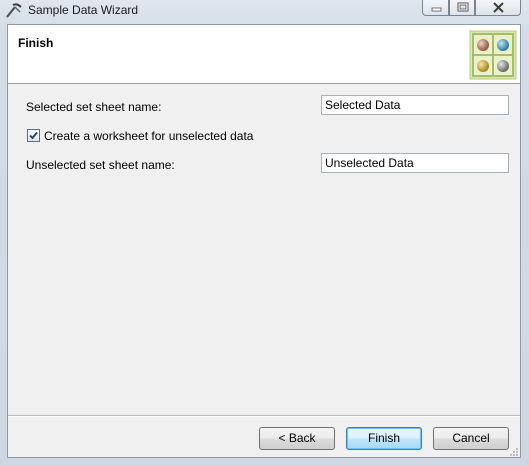 The image size is (529, 466). What do you see at coordinates (83, 10) in the screenshot?
I see `window-title: Sample Data Wizard` at bounding box center [83, 10].